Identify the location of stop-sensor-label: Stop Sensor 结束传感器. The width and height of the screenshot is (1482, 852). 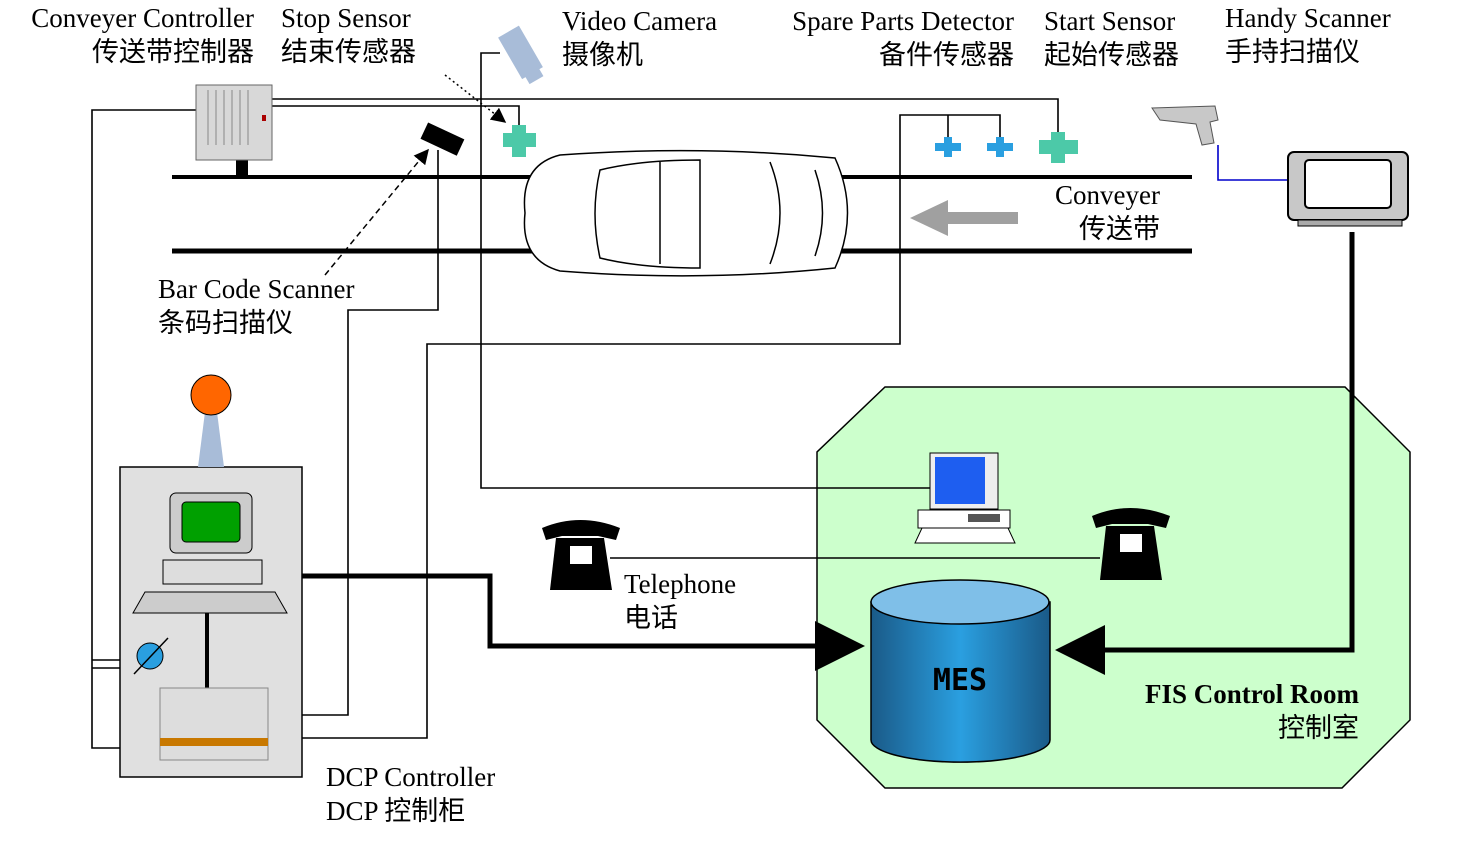
(348, 35).